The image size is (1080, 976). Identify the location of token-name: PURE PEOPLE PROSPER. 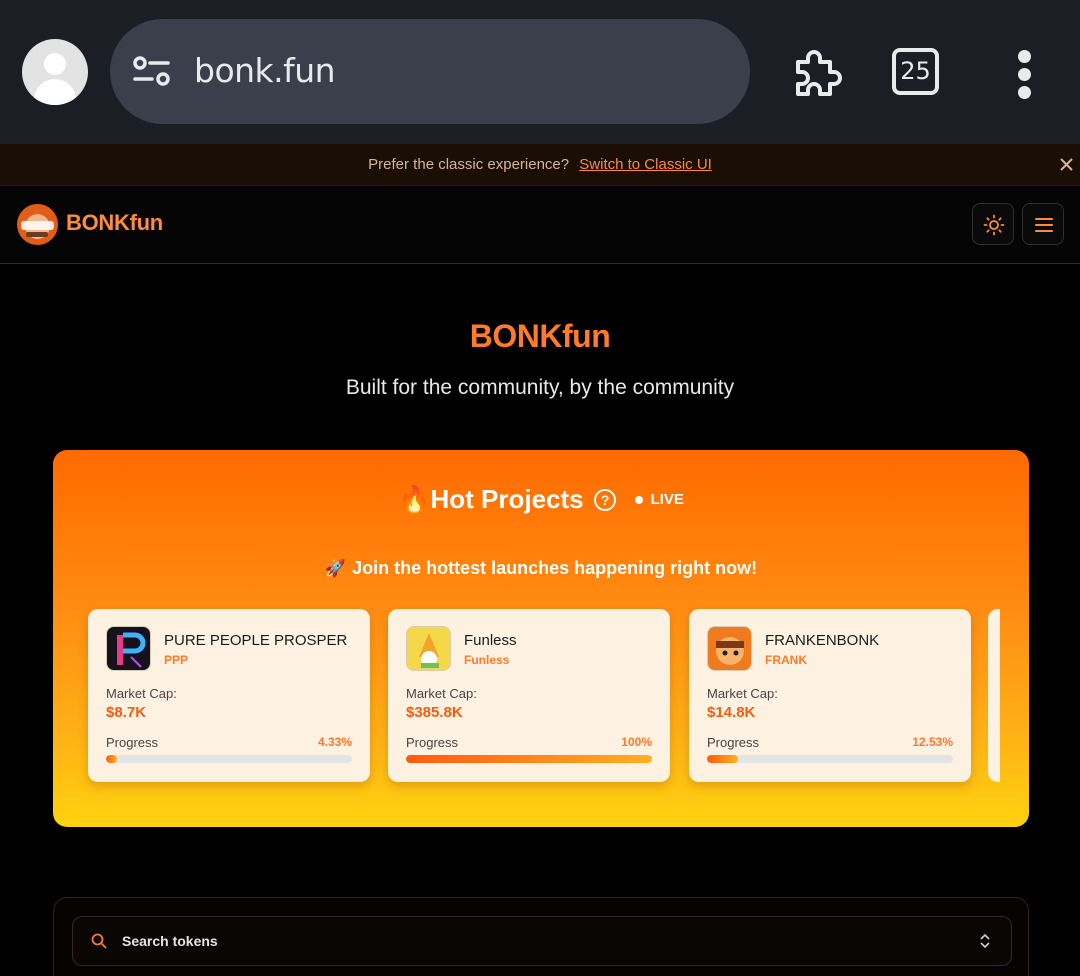
(256, 640).